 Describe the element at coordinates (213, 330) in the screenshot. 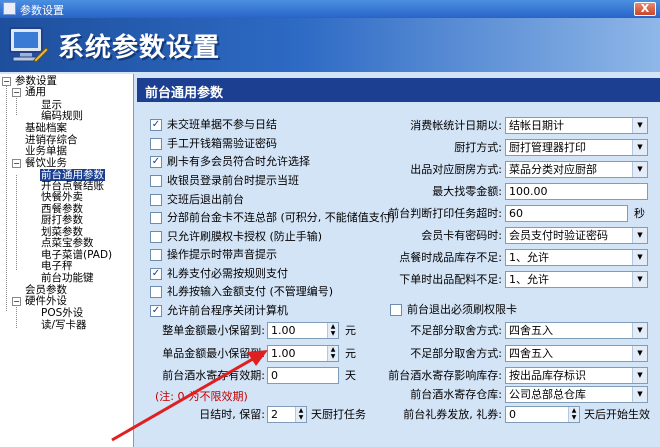

I see `label-order-rounding: 整单金额最小保留到:` at that location.